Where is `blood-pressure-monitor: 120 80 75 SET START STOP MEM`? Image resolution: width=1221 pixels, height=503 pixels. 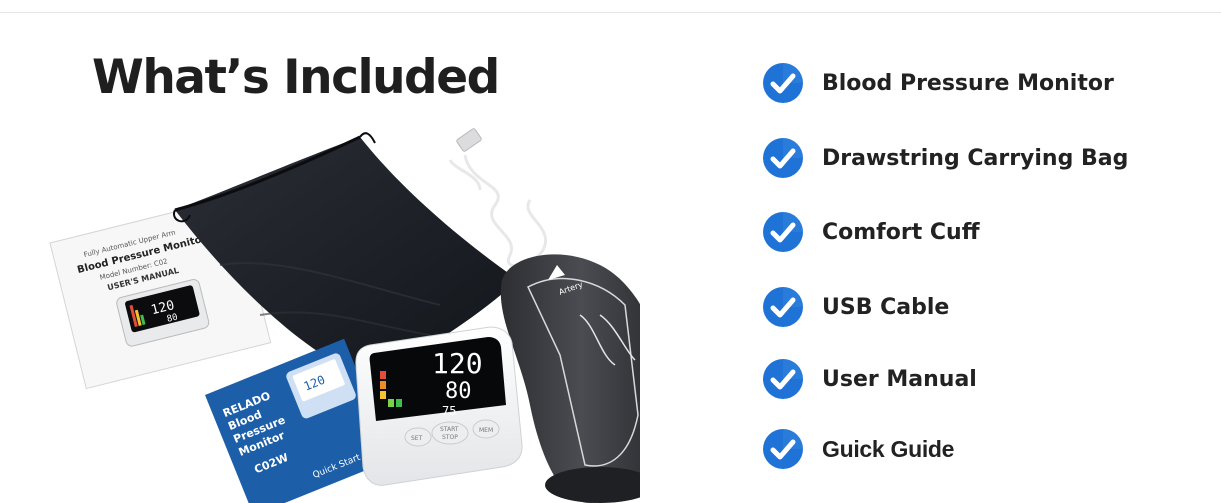 blood-pressure-monitor: 120 80 75 SET START STOP MEM is located at coordinates (439, 406).